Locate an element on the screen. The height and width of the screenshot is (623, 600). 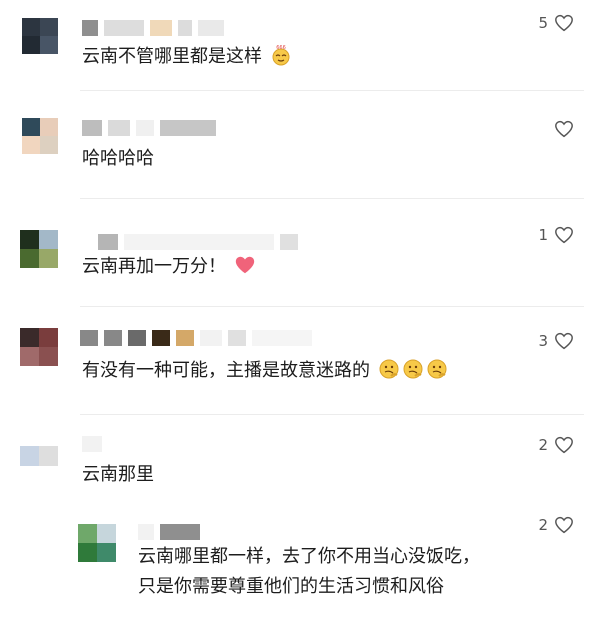
comment-1: 云南不管哪里都是这样 666 5 is located at coordinates (300, 45).